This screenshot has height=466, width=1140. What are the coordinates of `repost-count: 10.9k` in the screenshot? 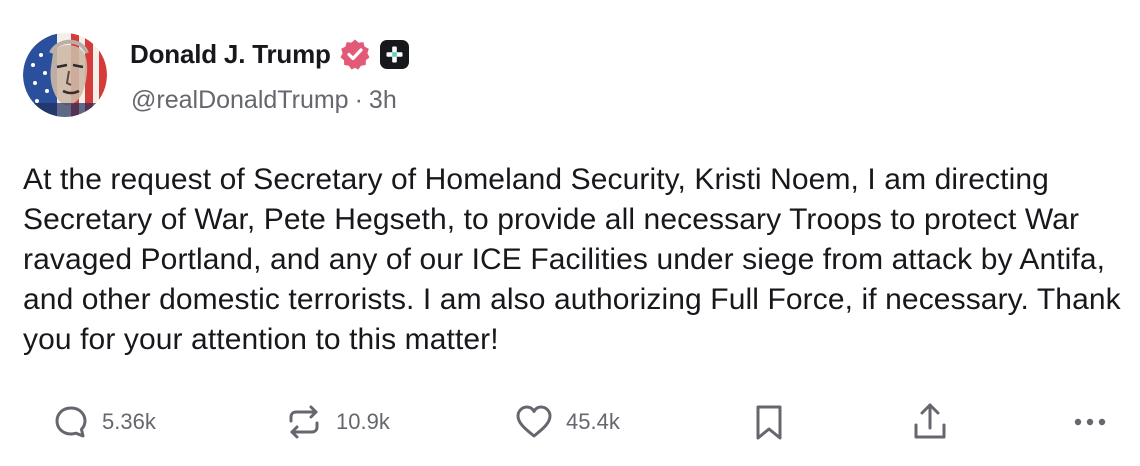 It's located at (363, 421).